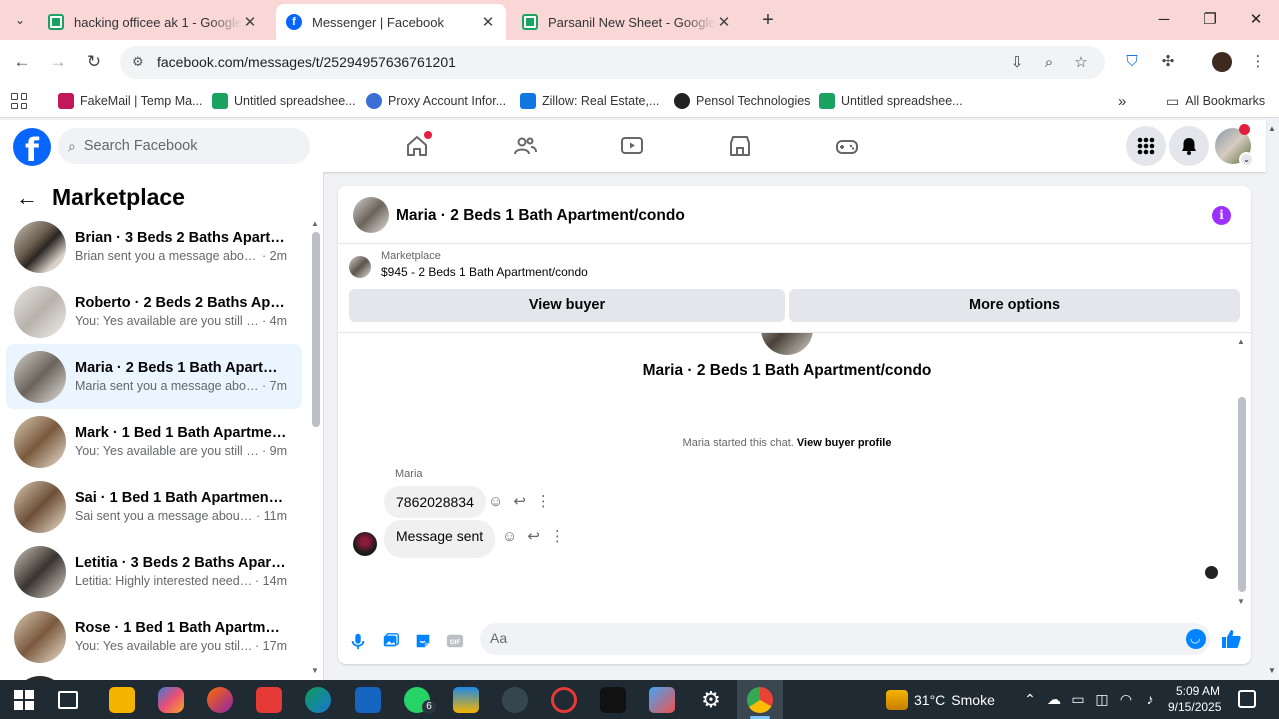 Image resolution: width=1279 pixels, height=719 pixels. What do you see at coordinates (525, 146) in the screenshot?
I see `nav-friends` at bounding box center [525, 146].